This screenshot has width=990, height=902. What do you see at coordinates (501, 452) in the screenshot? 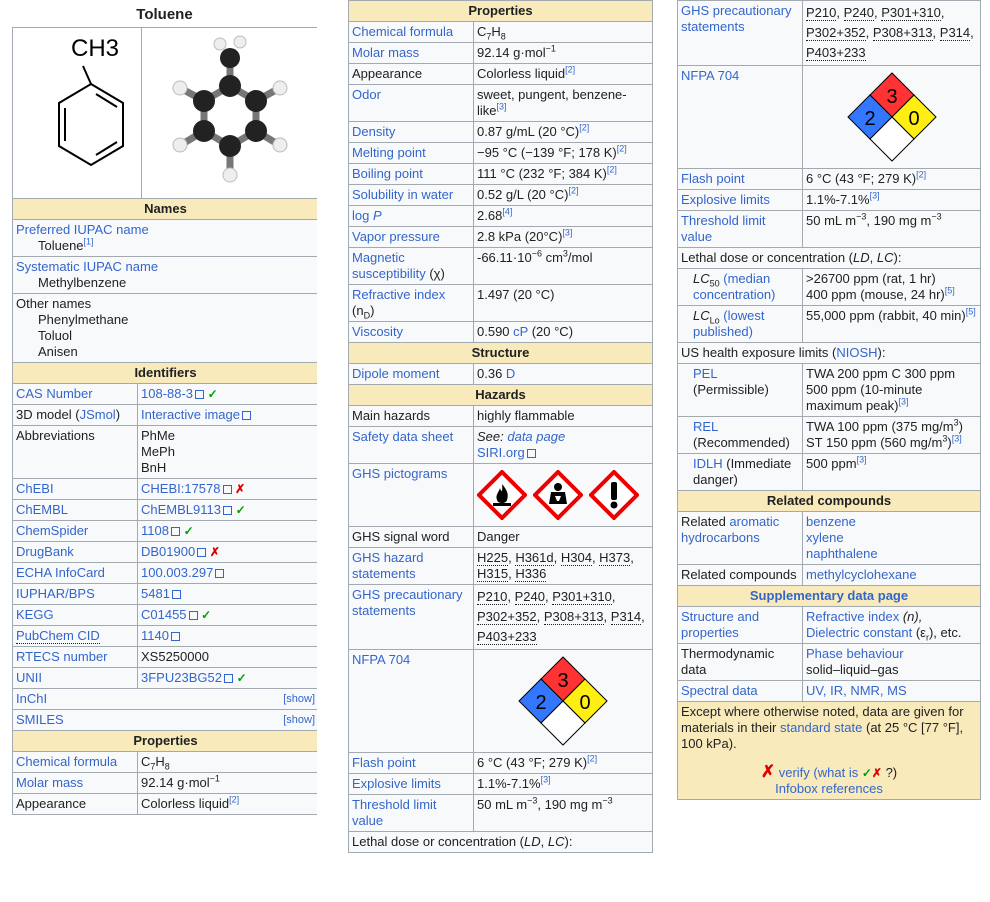
I see `siri-link: SIRI.org` at bounding box center [501, 452].